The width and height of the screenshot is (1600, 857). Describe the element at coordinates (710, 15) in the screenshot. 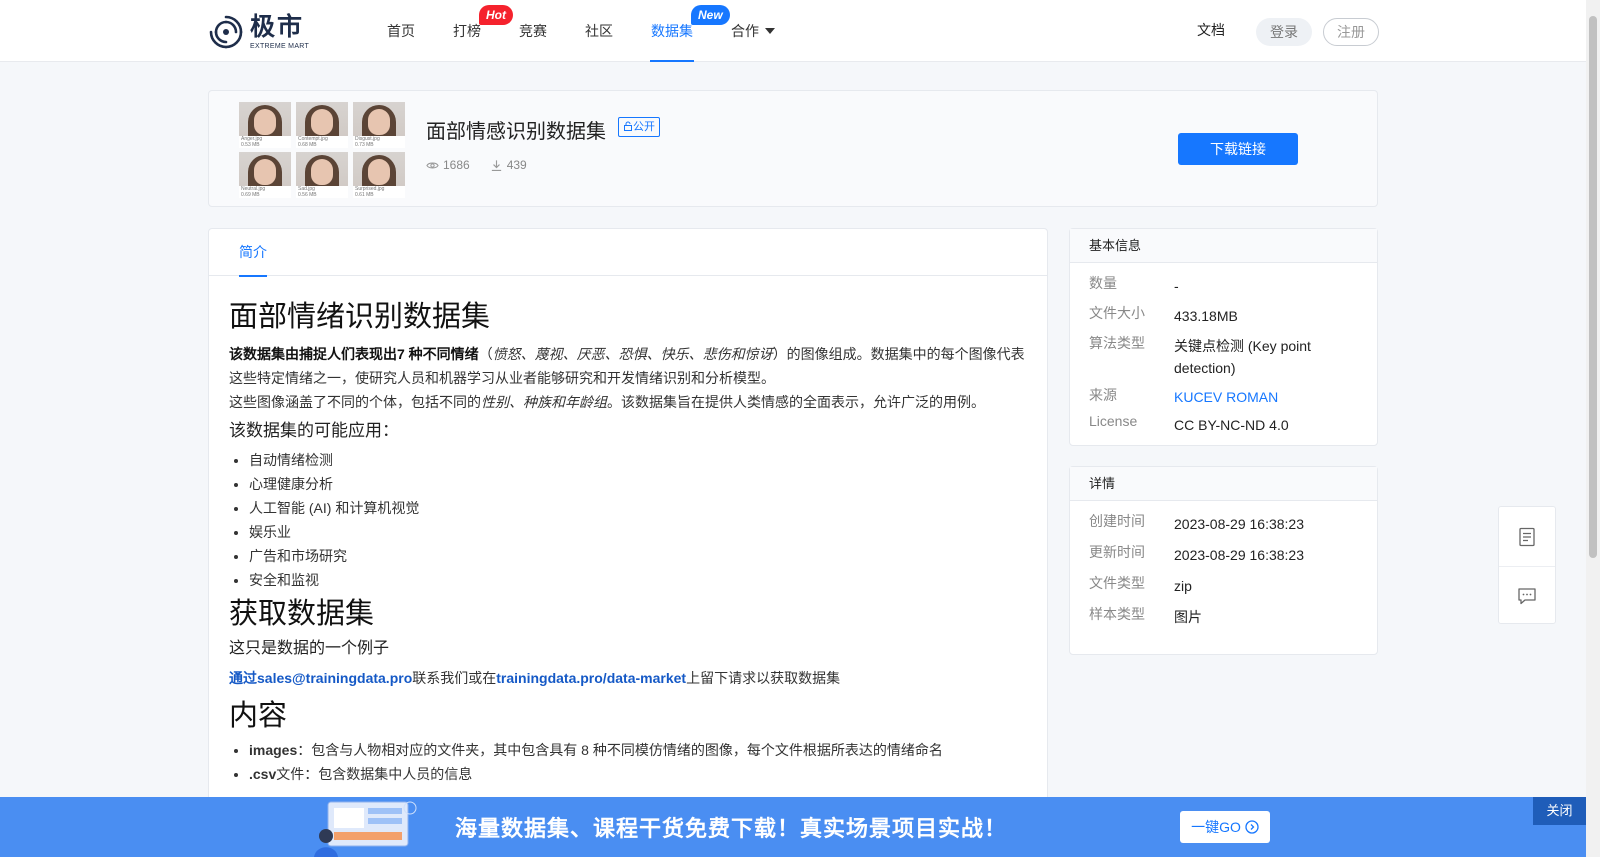

I see `new-badge: New` at that location.